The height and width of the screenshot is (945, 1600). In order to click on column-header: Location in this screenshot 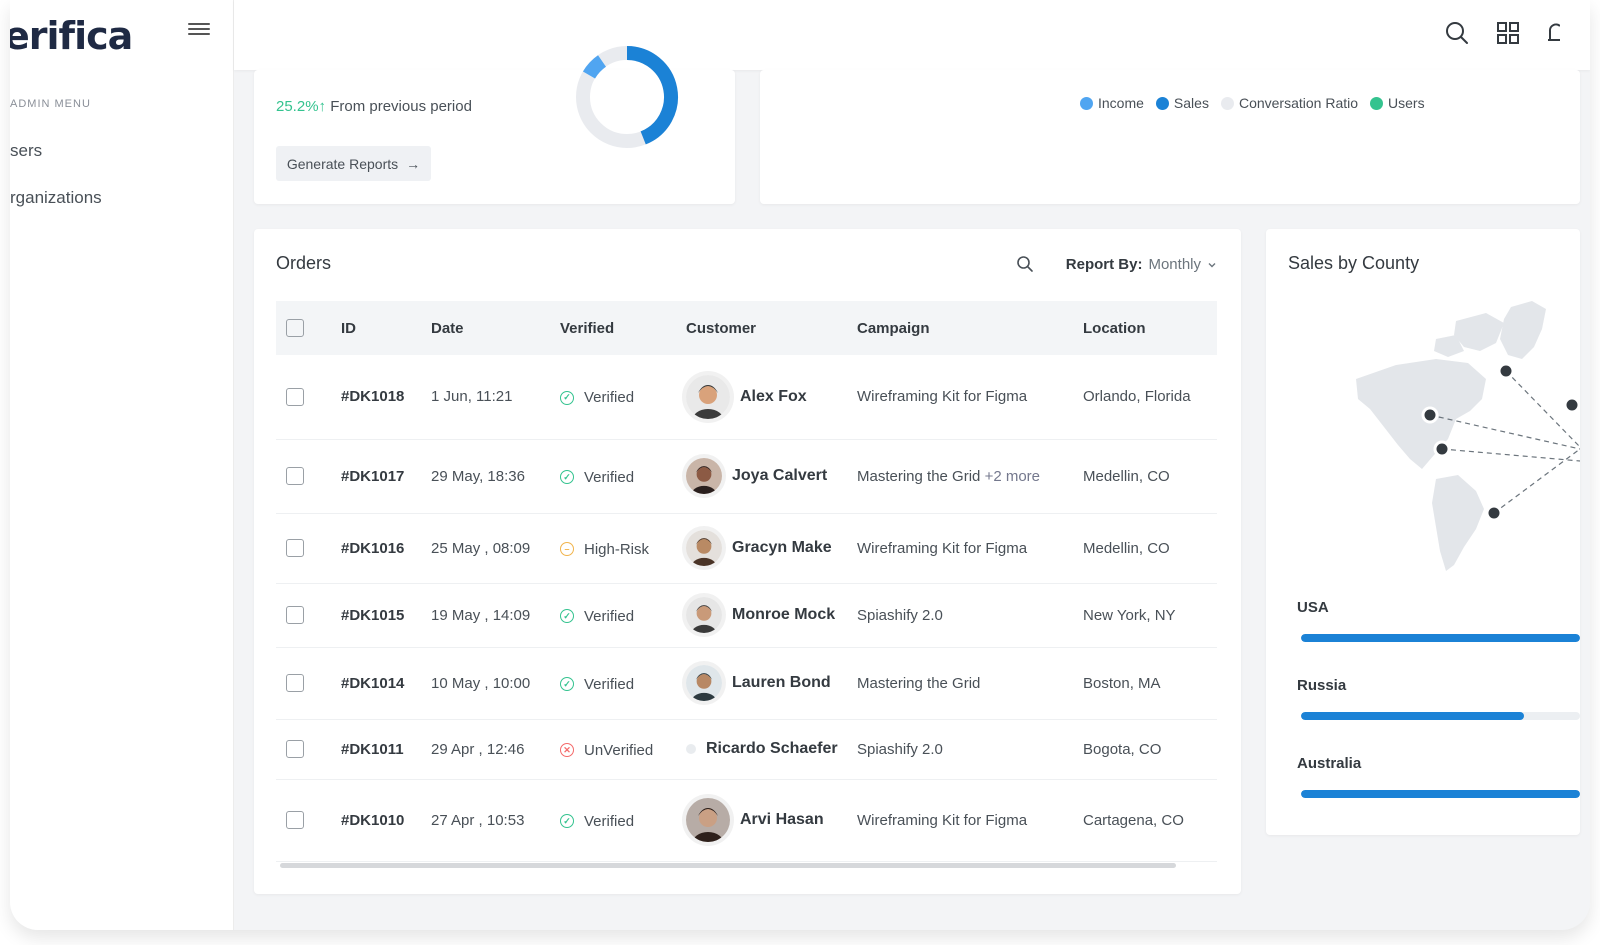, I will do `click(1150, 328)`.